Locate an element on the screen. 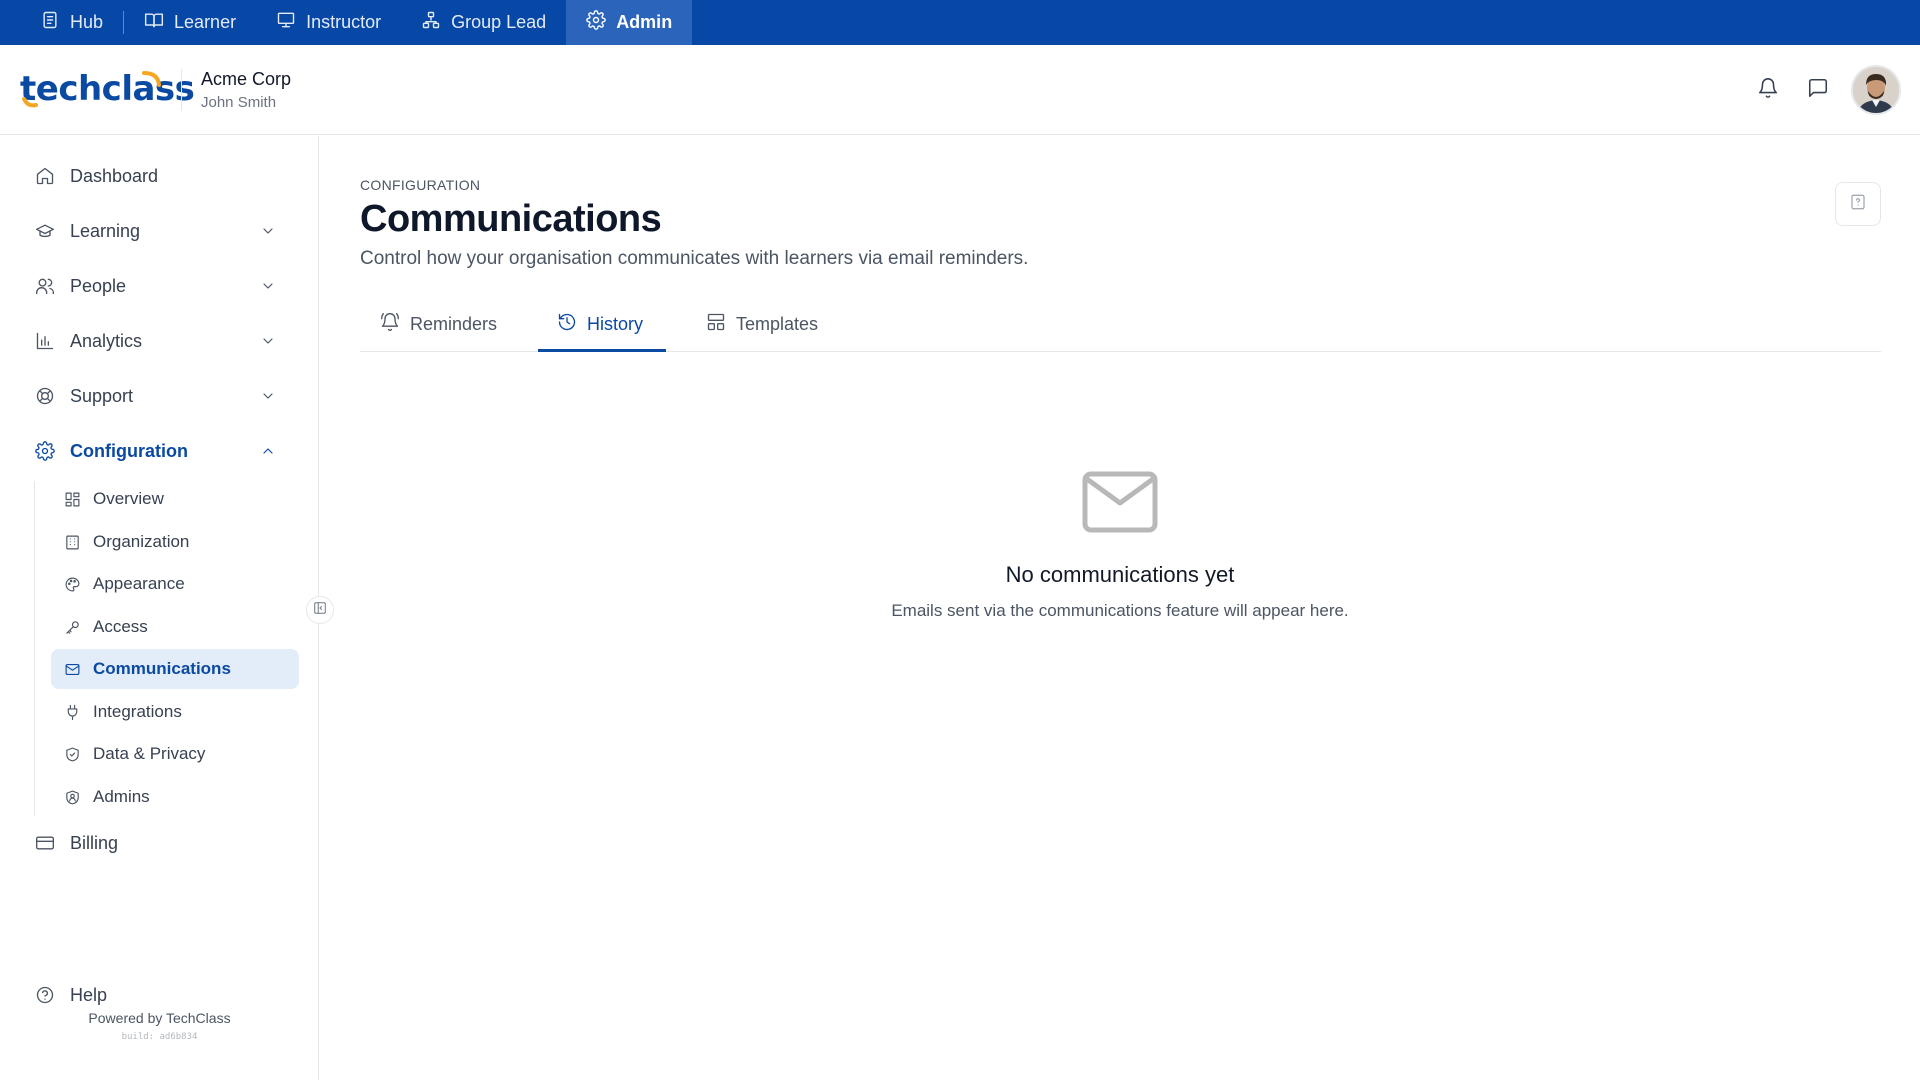  sidebar-subitem-organization: Organization is located at coordinates (175, 542).